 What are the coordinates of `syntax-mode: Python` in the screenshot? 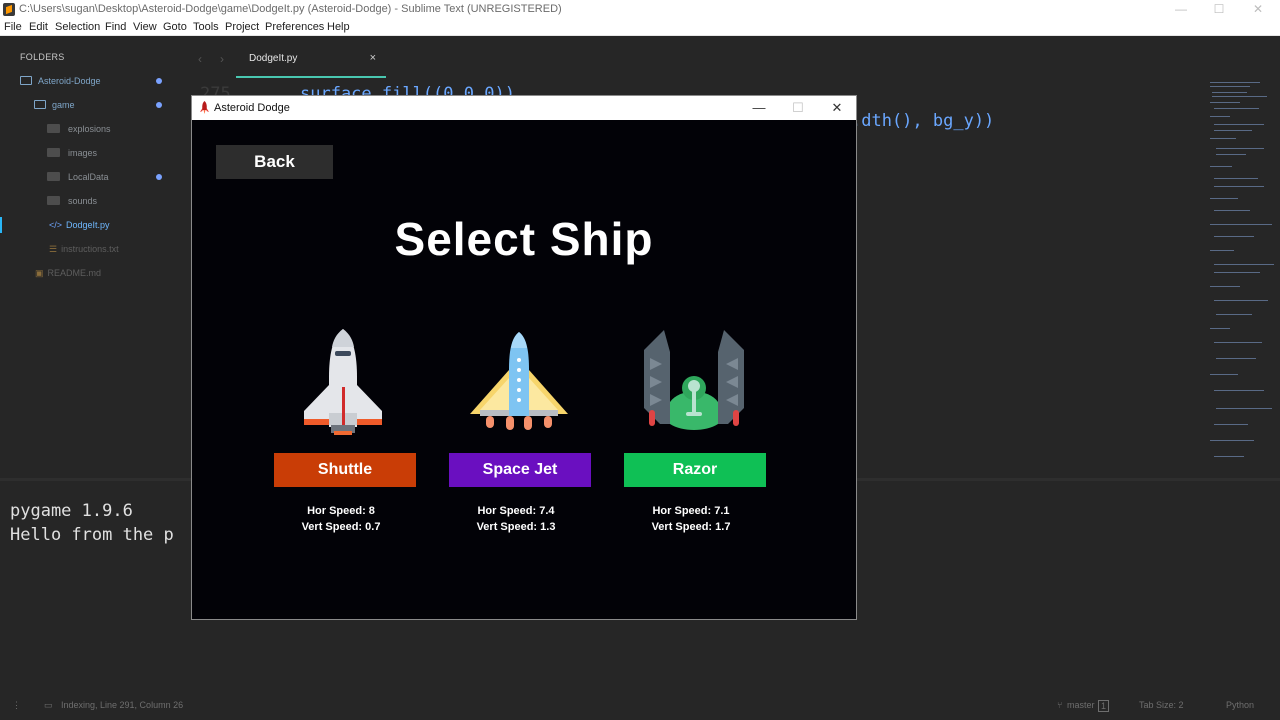 It's located at (1240, 705).